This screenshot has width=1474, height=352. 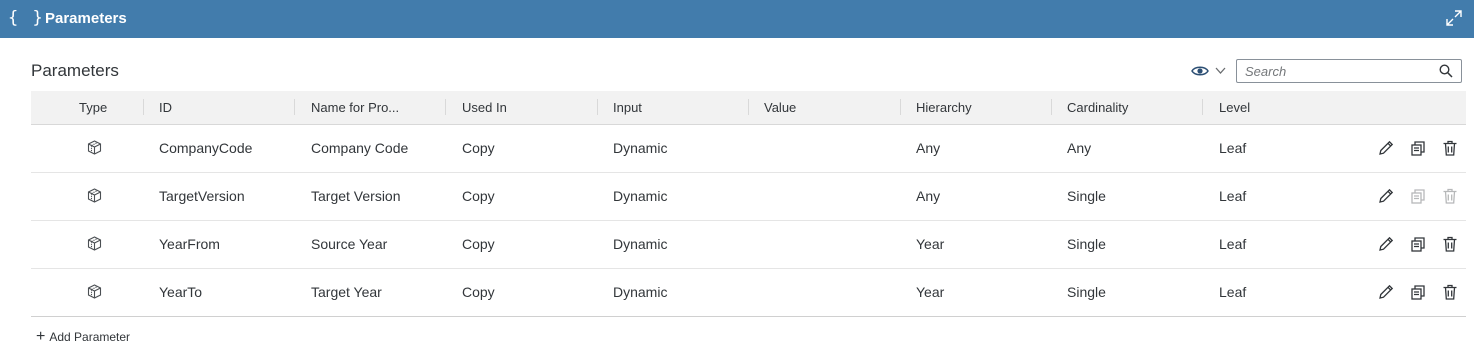 What do you see at coordinates (165, 107) in the screenshot?
I see `column-header-id: ID` at bounding box center [165, 107].